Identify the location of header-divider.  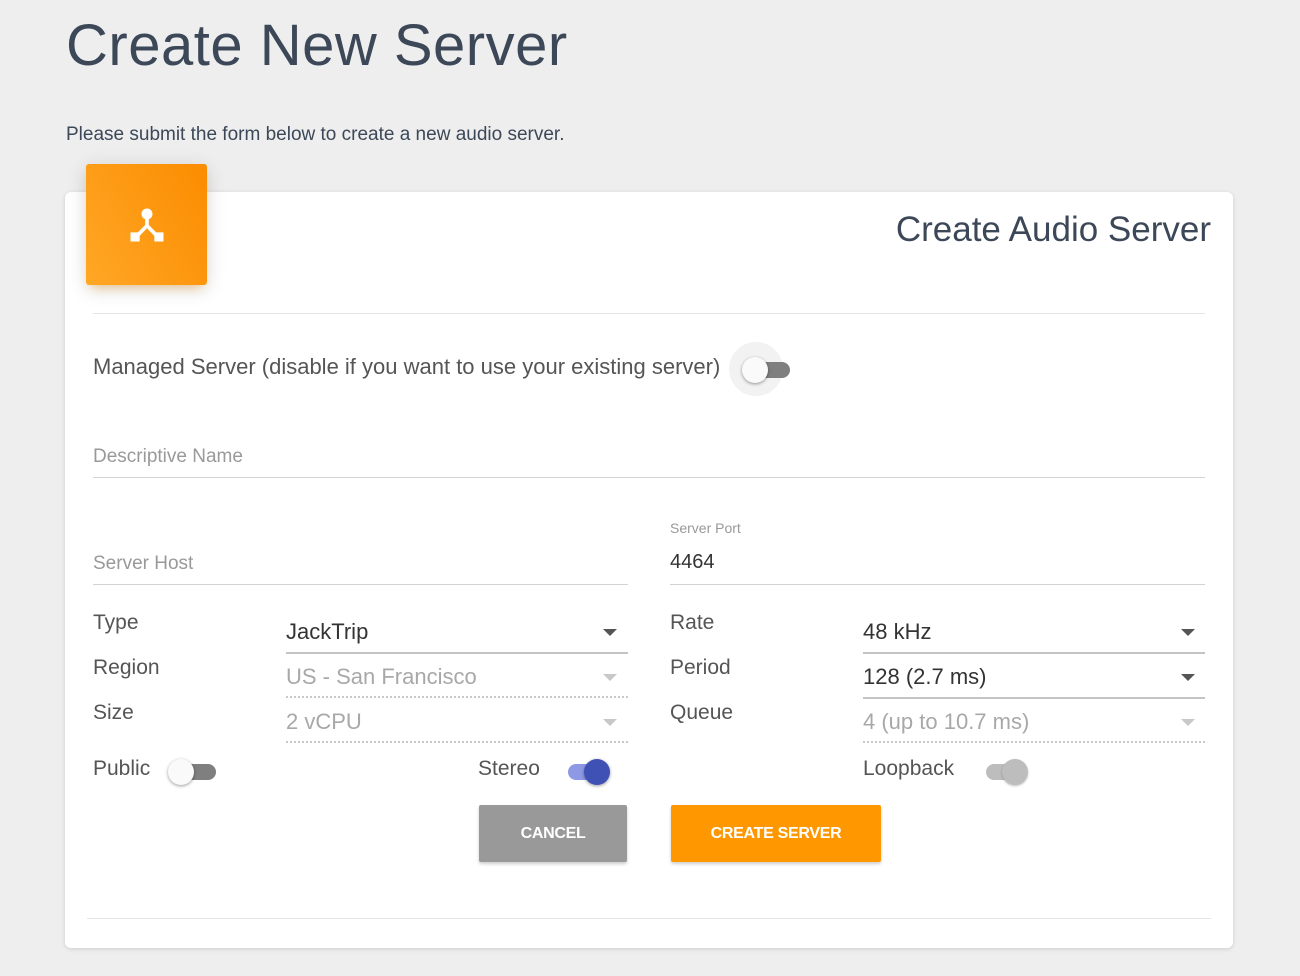
(649, 313).